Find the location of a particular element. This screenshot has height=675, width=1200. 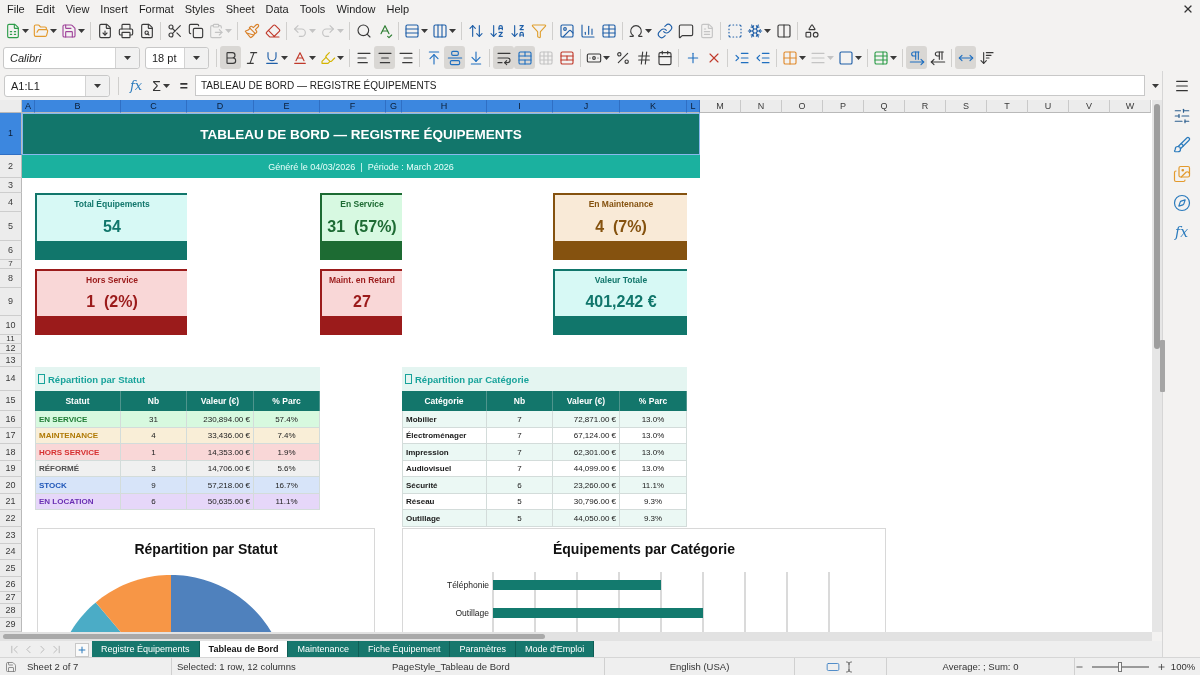

column-header: D is located at coordinates (220, 106).